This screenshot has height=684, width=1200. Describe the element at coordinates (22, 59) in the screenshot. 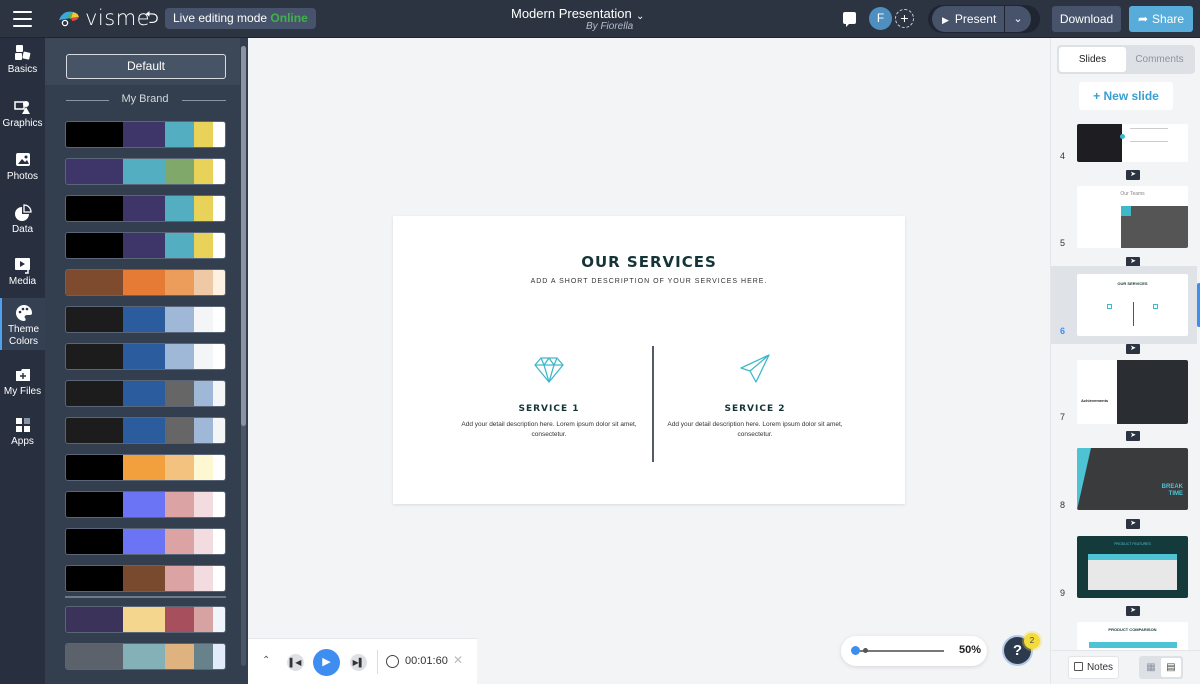

I see `nav-basics: Basics` at that location.